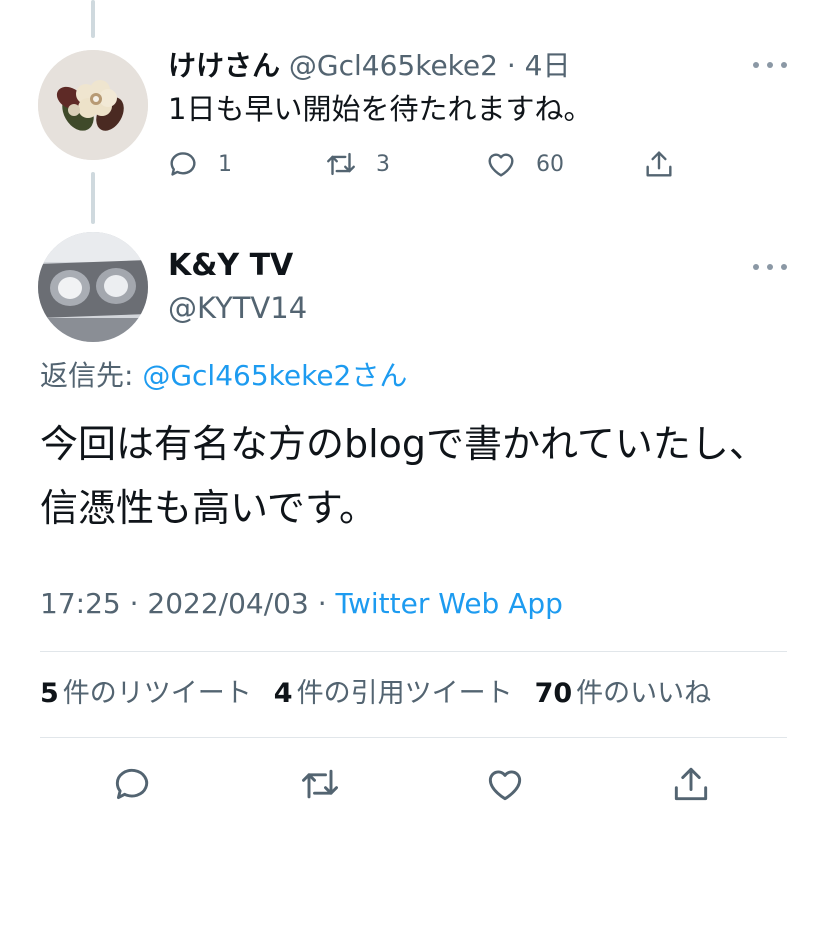 This screenshot has width=827, height=944. Describe the element at coordinates (87, 375) in the screenshot. I see `reply-to-label: 返信先:` at that location.